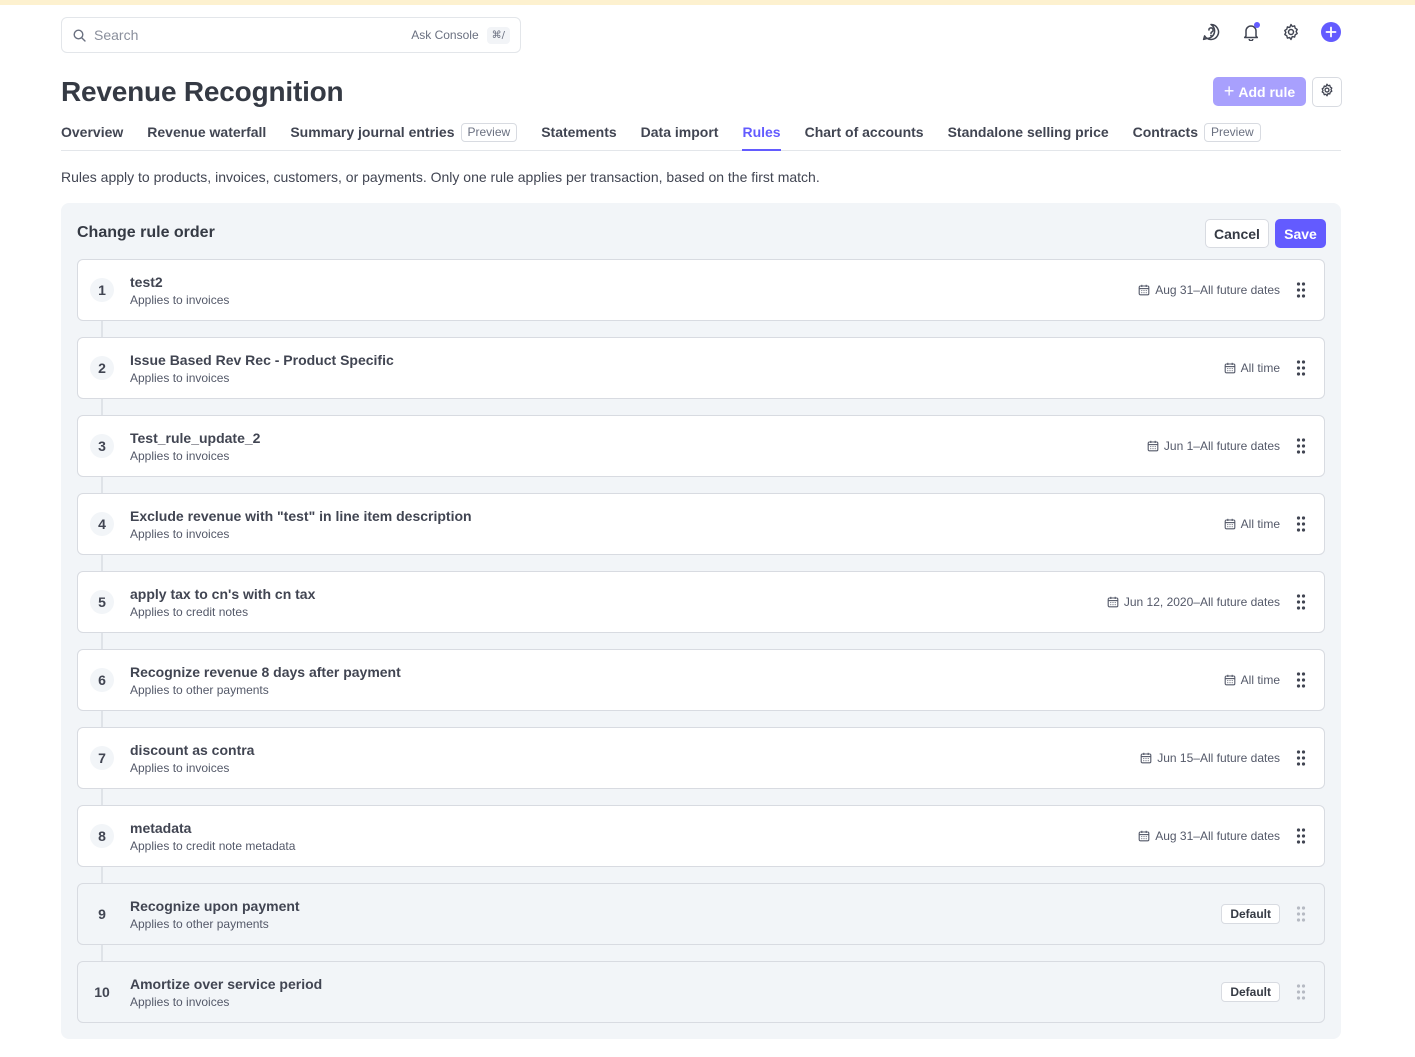  Describe the element at coordinates (192, 750) in the screenshot. I see `rule-name: discount as contra` at that location.